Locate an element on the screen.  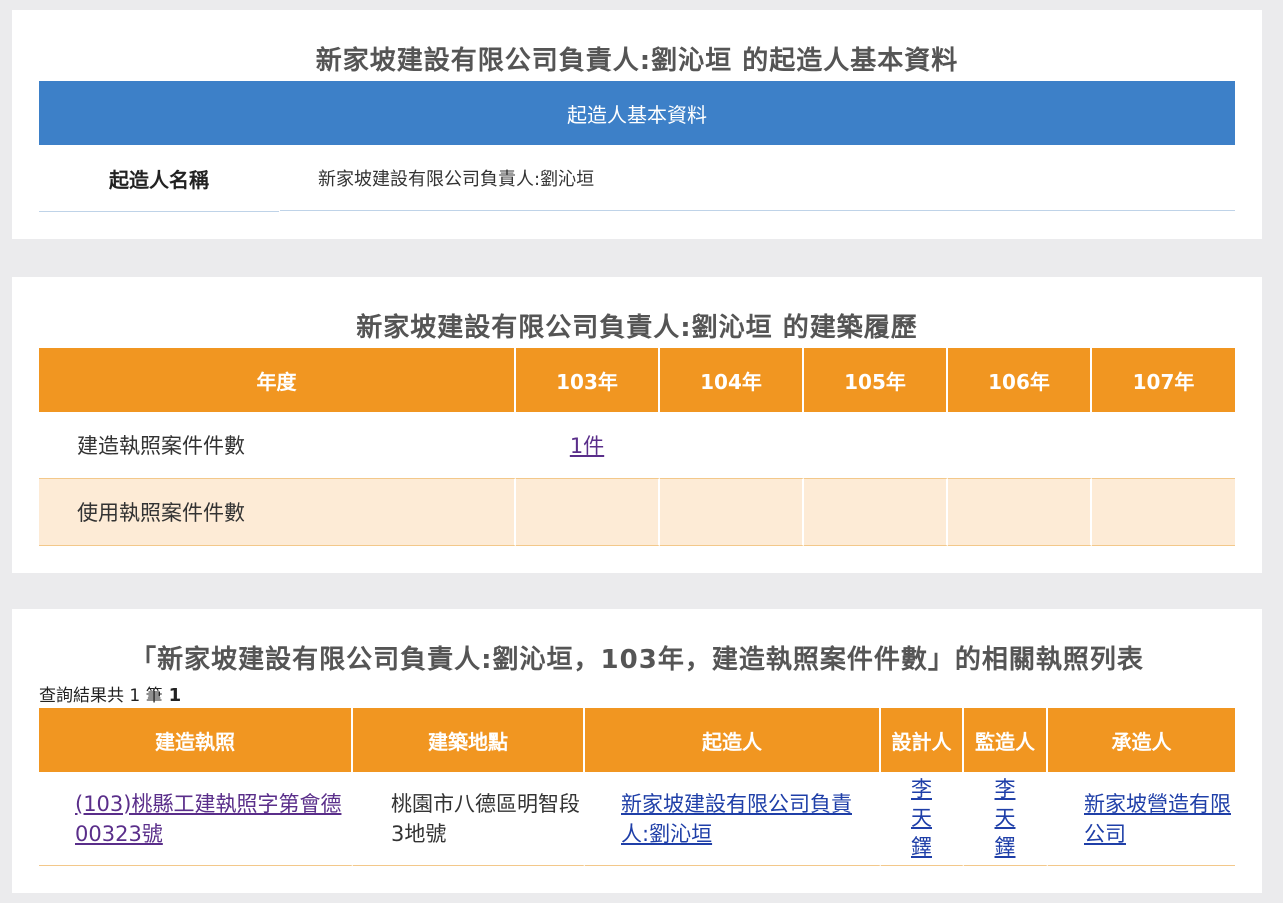
basic-info-bar-label: 起造人基本資料 is located at coordinates (637, 114).